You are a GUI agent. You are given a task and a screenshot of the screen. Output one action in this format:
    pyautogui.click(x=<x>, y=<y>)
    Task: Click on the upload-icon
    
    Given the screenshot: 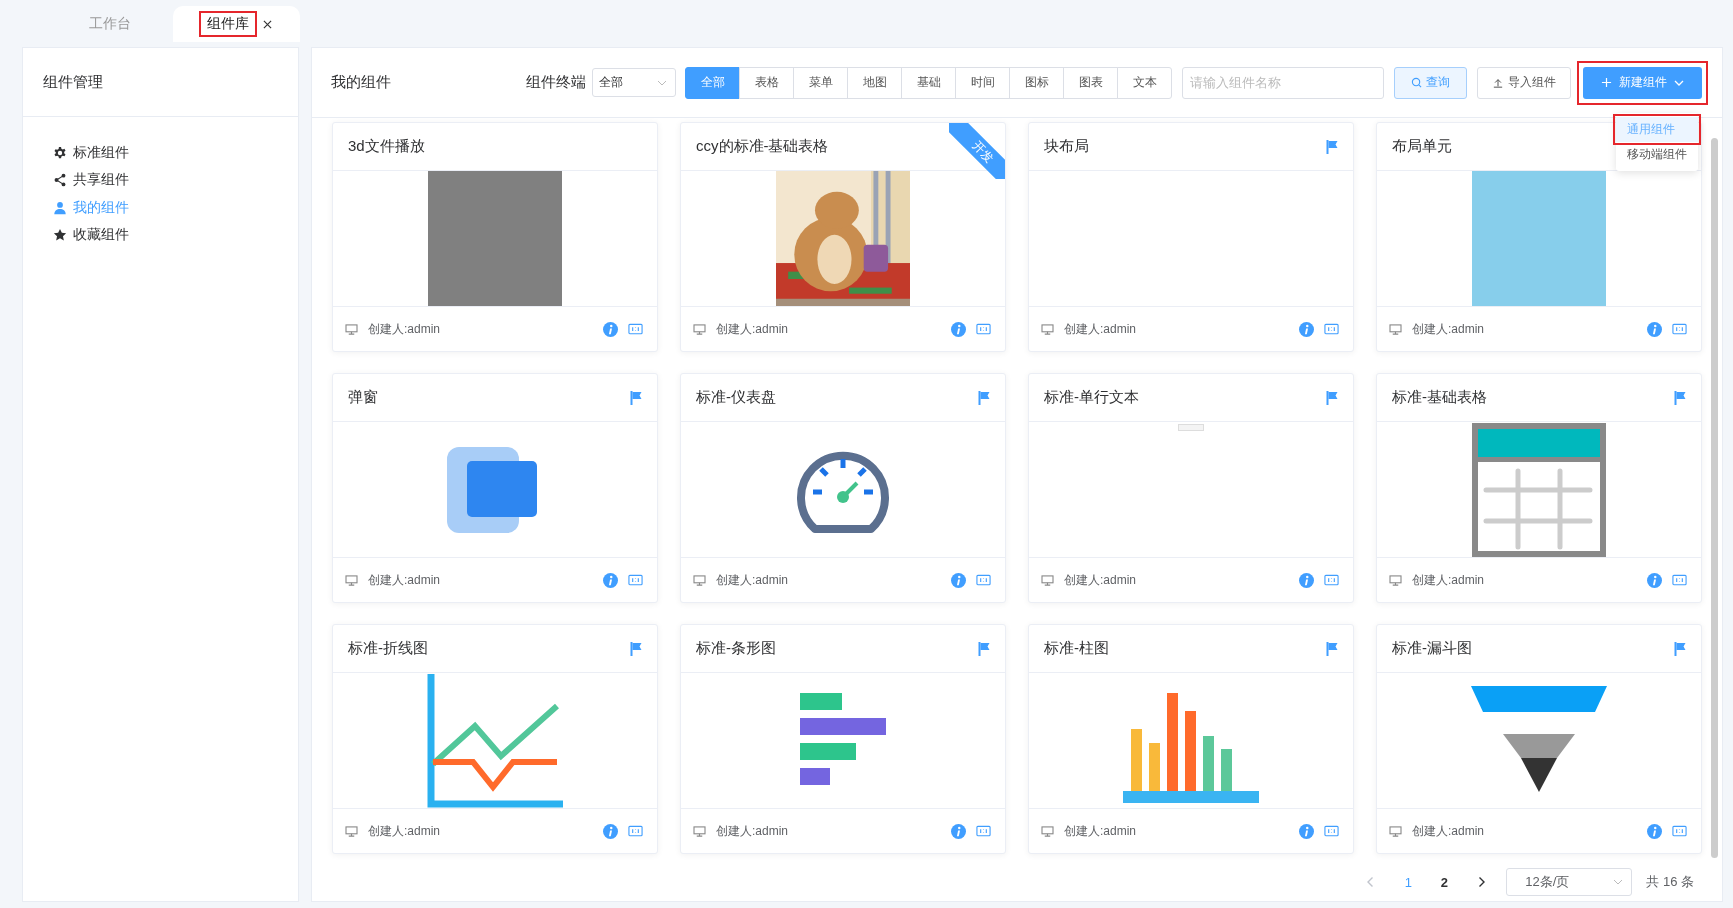 What is the action you would take?
    pyautogui.click(x=1497, y=82)
    